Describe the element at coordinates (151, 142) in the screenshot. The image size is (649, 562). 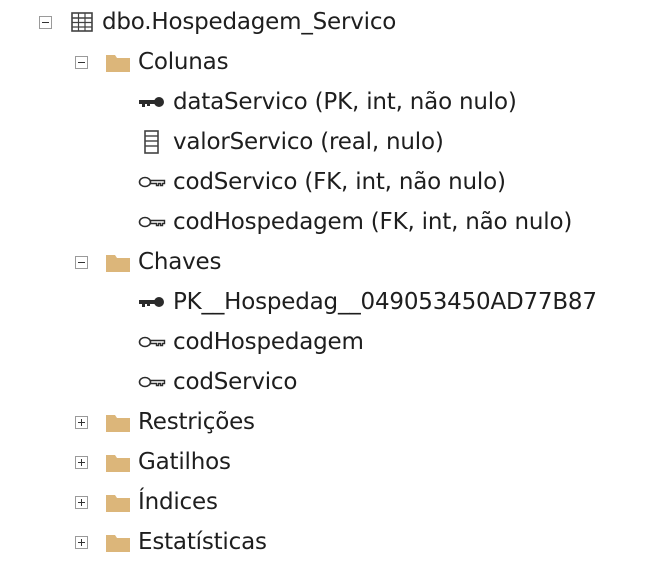
I see `column-icon` at that location.